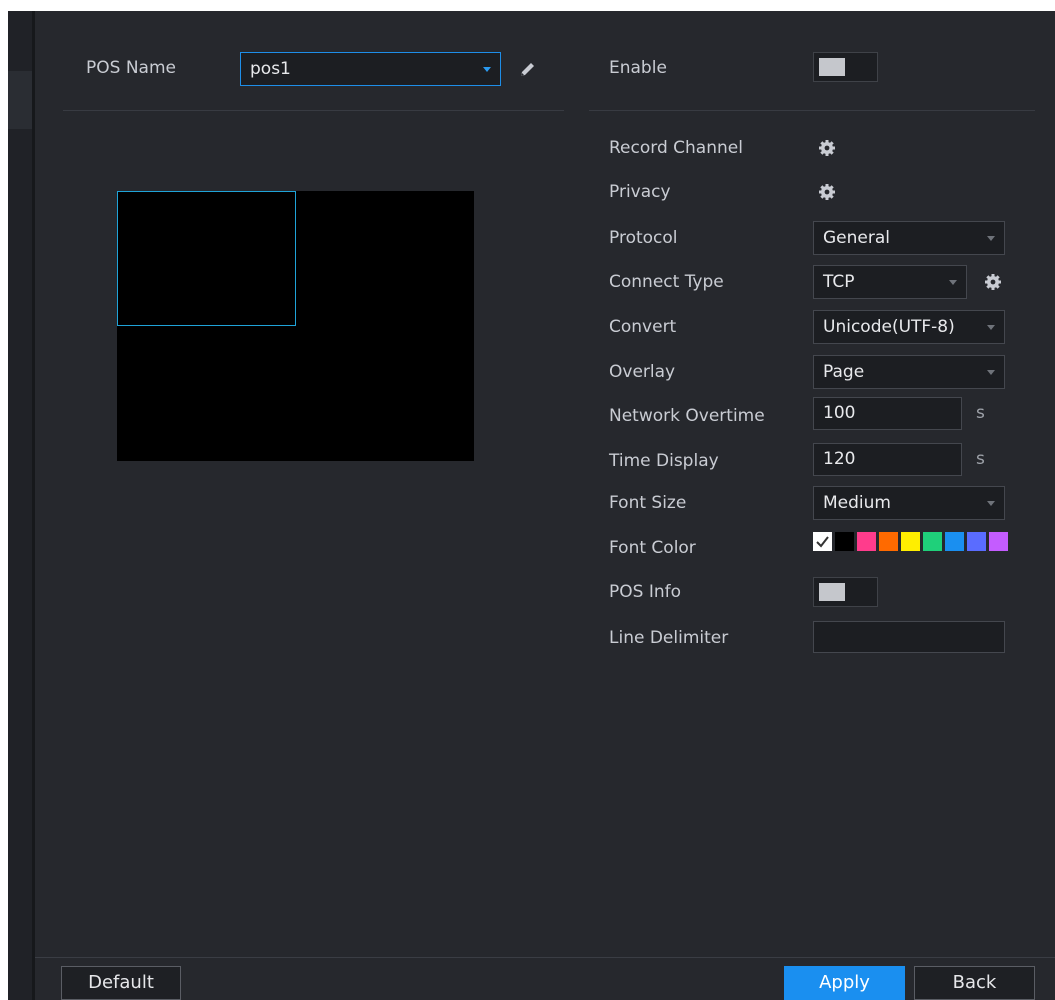  Describe the element at coordinates (676, 148) in the screenshot. I see `record-channel-label: Record Channel` at that location.